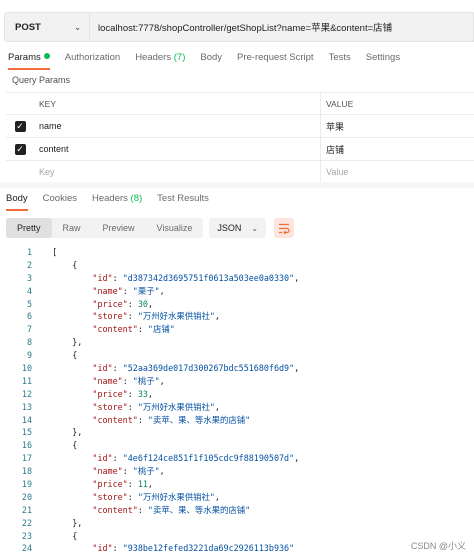 The height and width of the screenshot is (556, 474). I want to click on response-tabs: Body Cookies Headers (8) Test Results, so click(237, 200).